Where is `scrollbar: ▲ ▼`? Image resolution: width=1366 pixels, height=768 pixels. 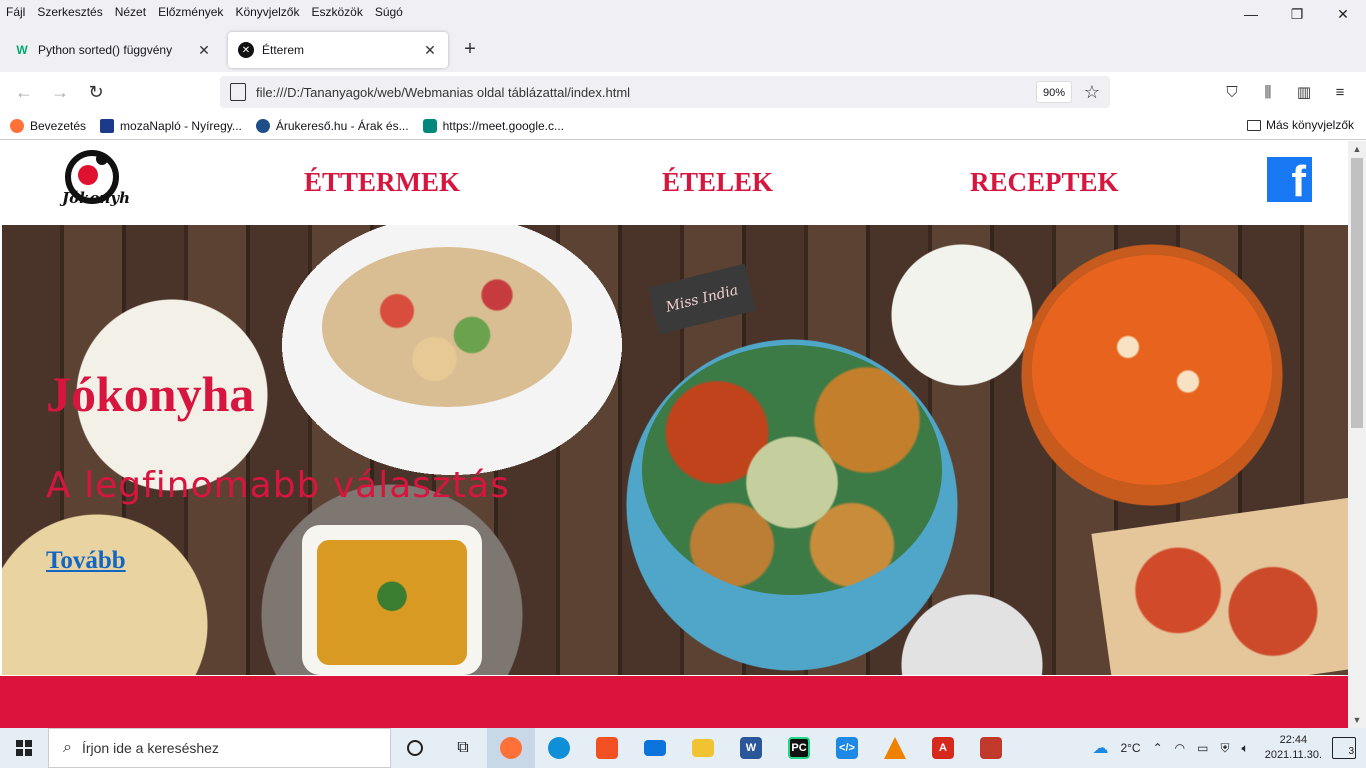
scrollbar: ▲ ▼ is located at coordinates (1357, 434).